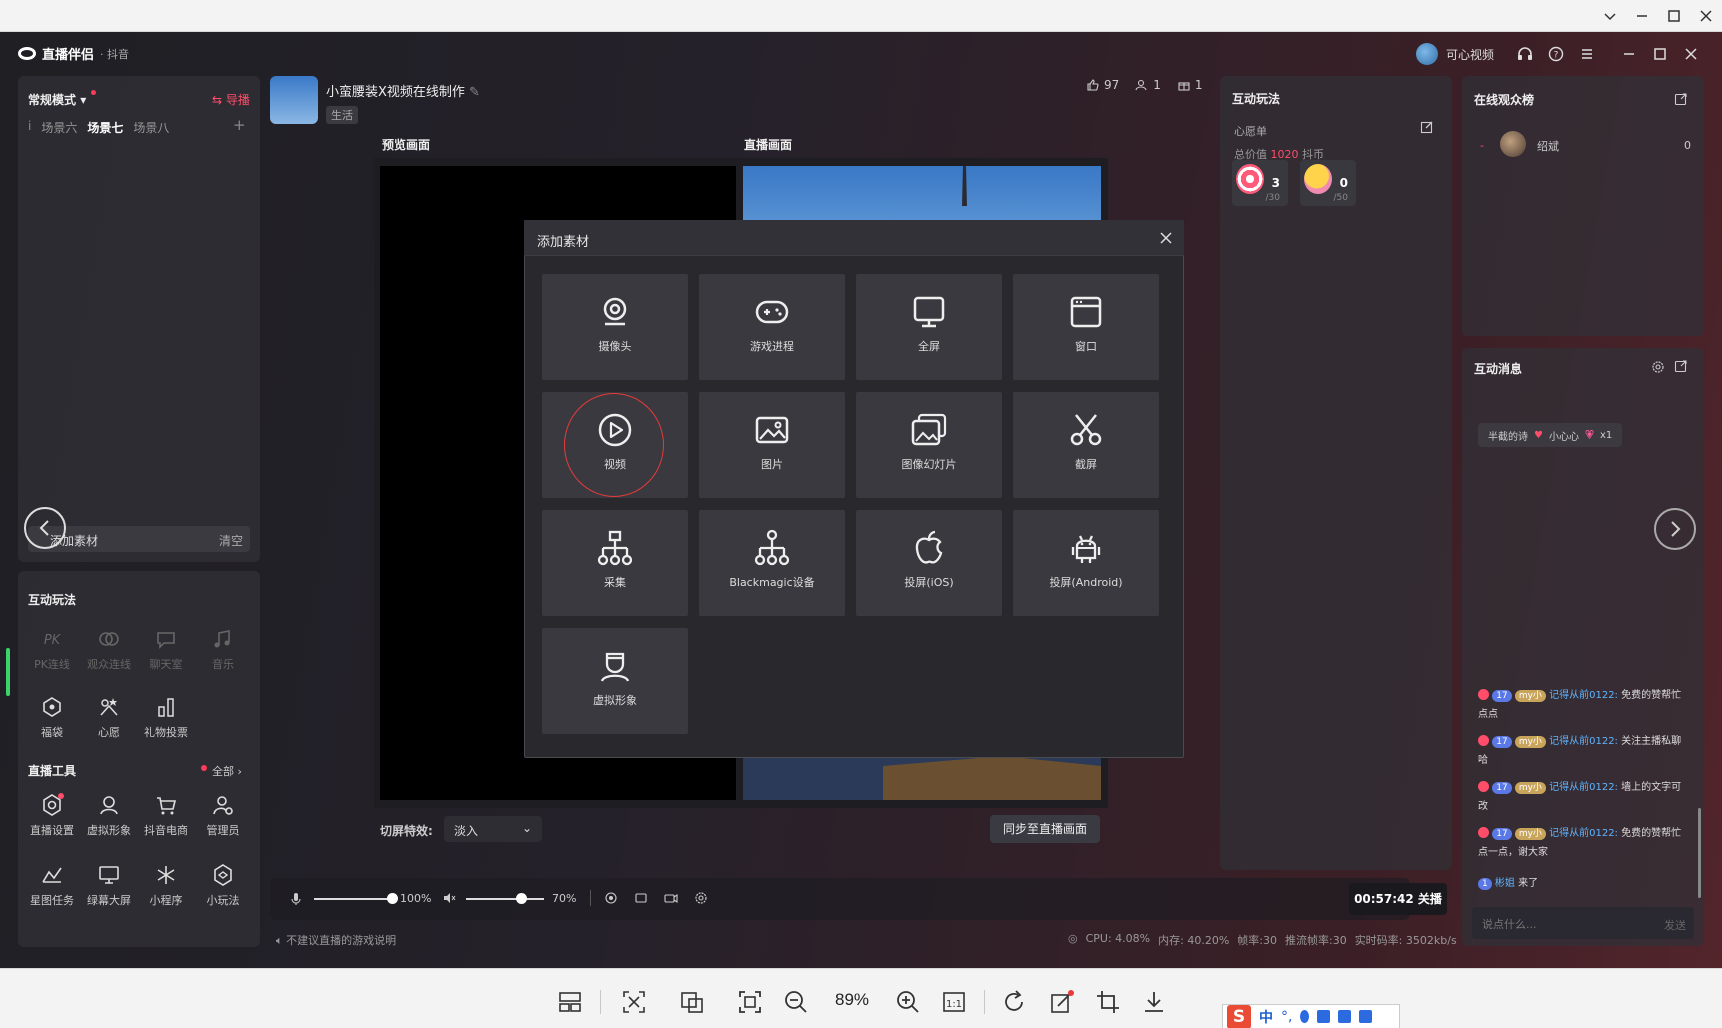 The height and width of the screenshot is (1028, 1722). Describe the element at coordinates (1610, 16) in the screenshot. I see `chevron-down-icon` at that location.